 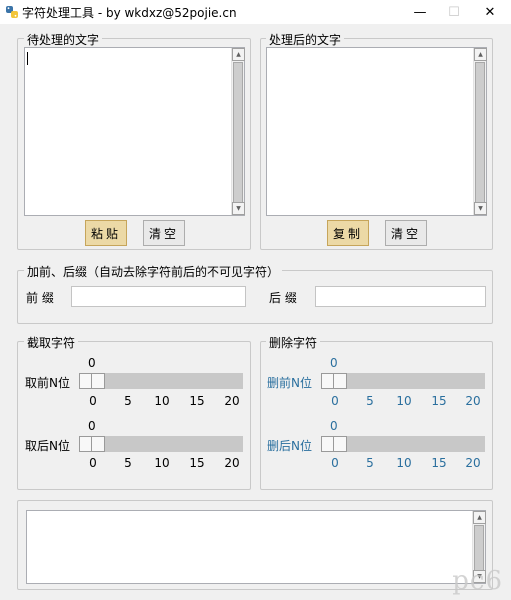 I want to click on prefix-input, so click(x=158, y=296).